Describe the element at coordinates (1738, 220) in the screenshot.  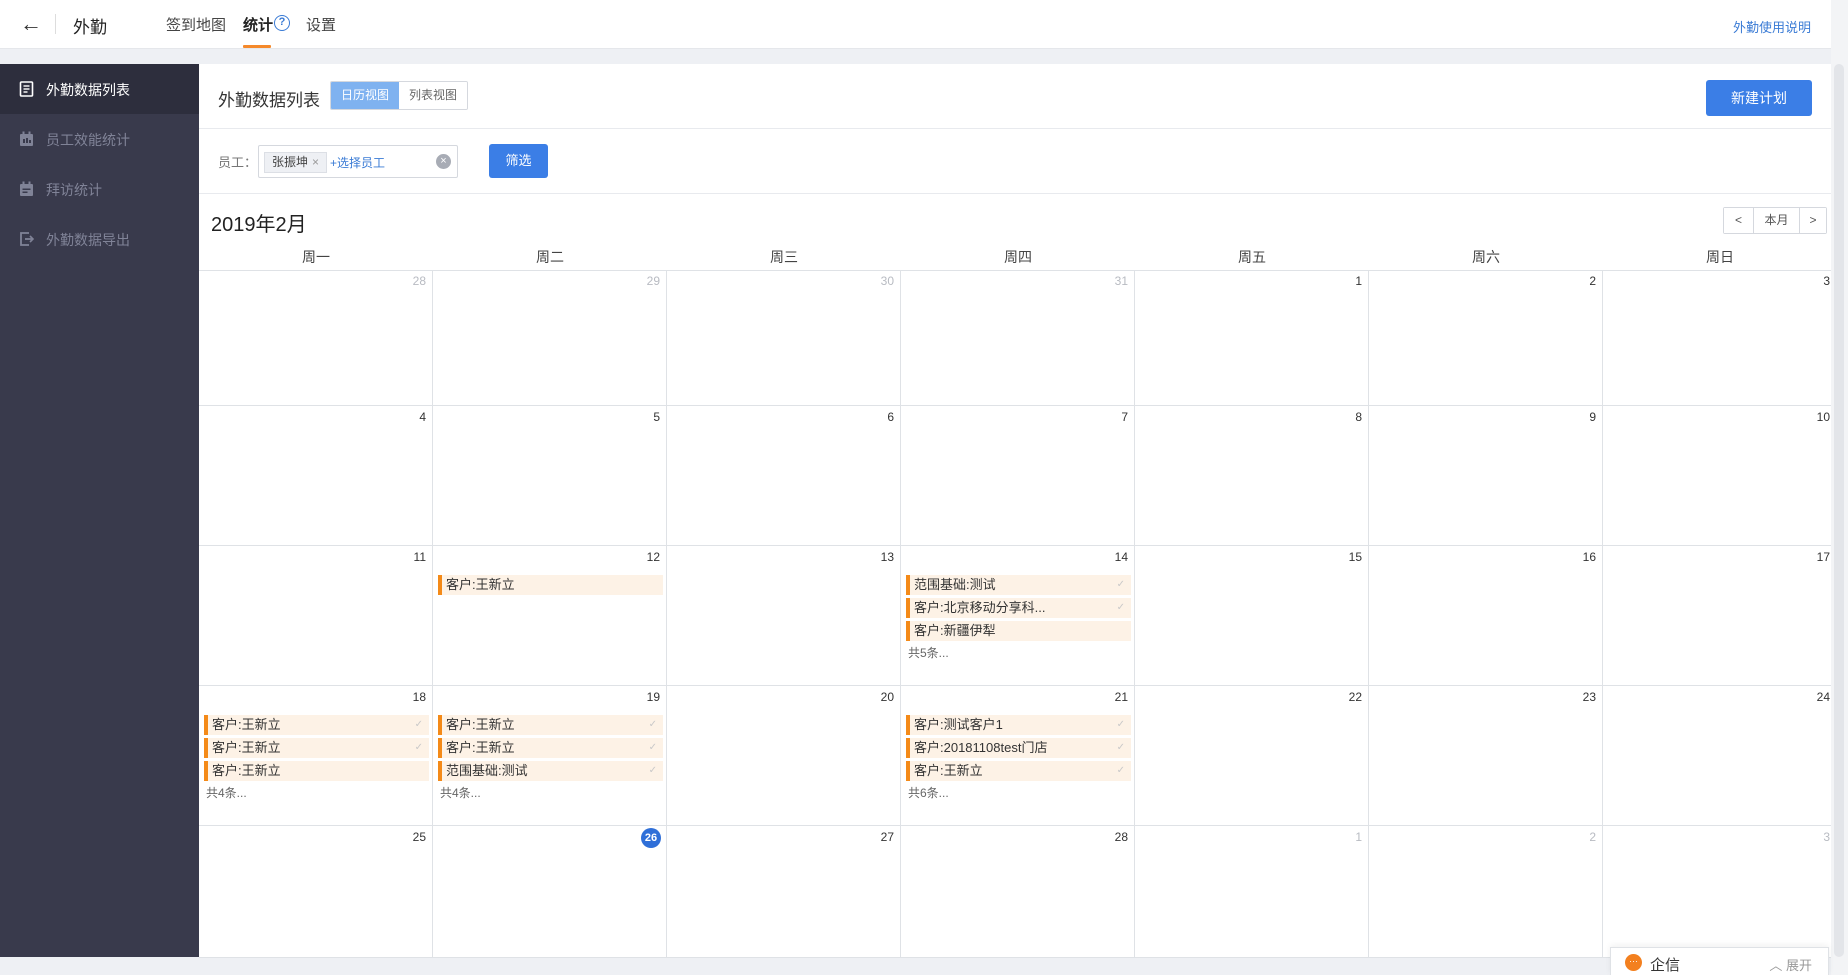
I see `prev-month-button: <` at that location.